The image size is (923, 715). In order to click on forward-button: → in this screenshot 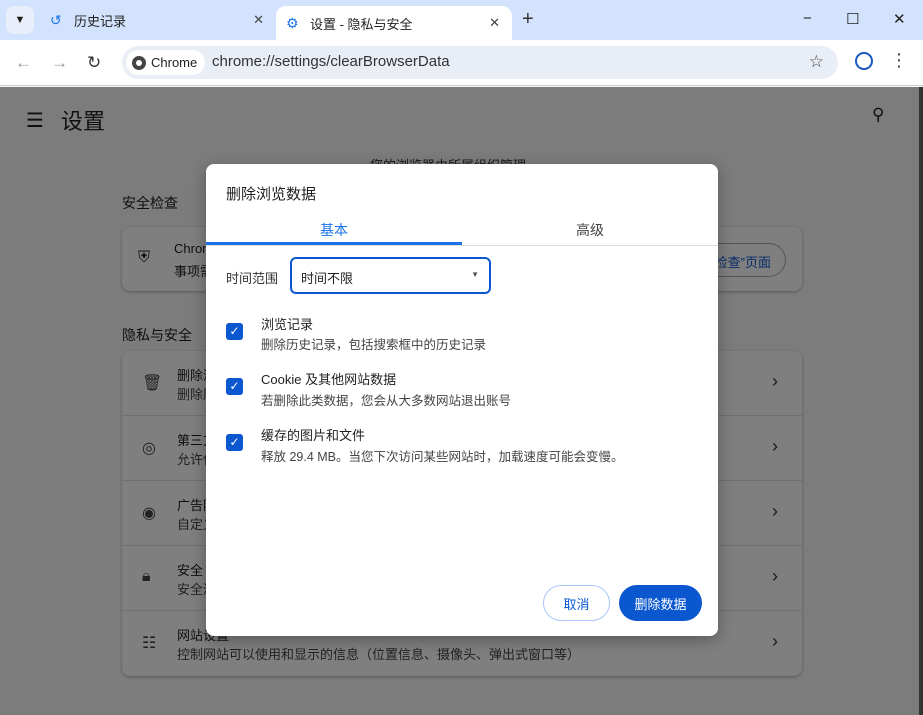, I will do `click(59, 63)`.